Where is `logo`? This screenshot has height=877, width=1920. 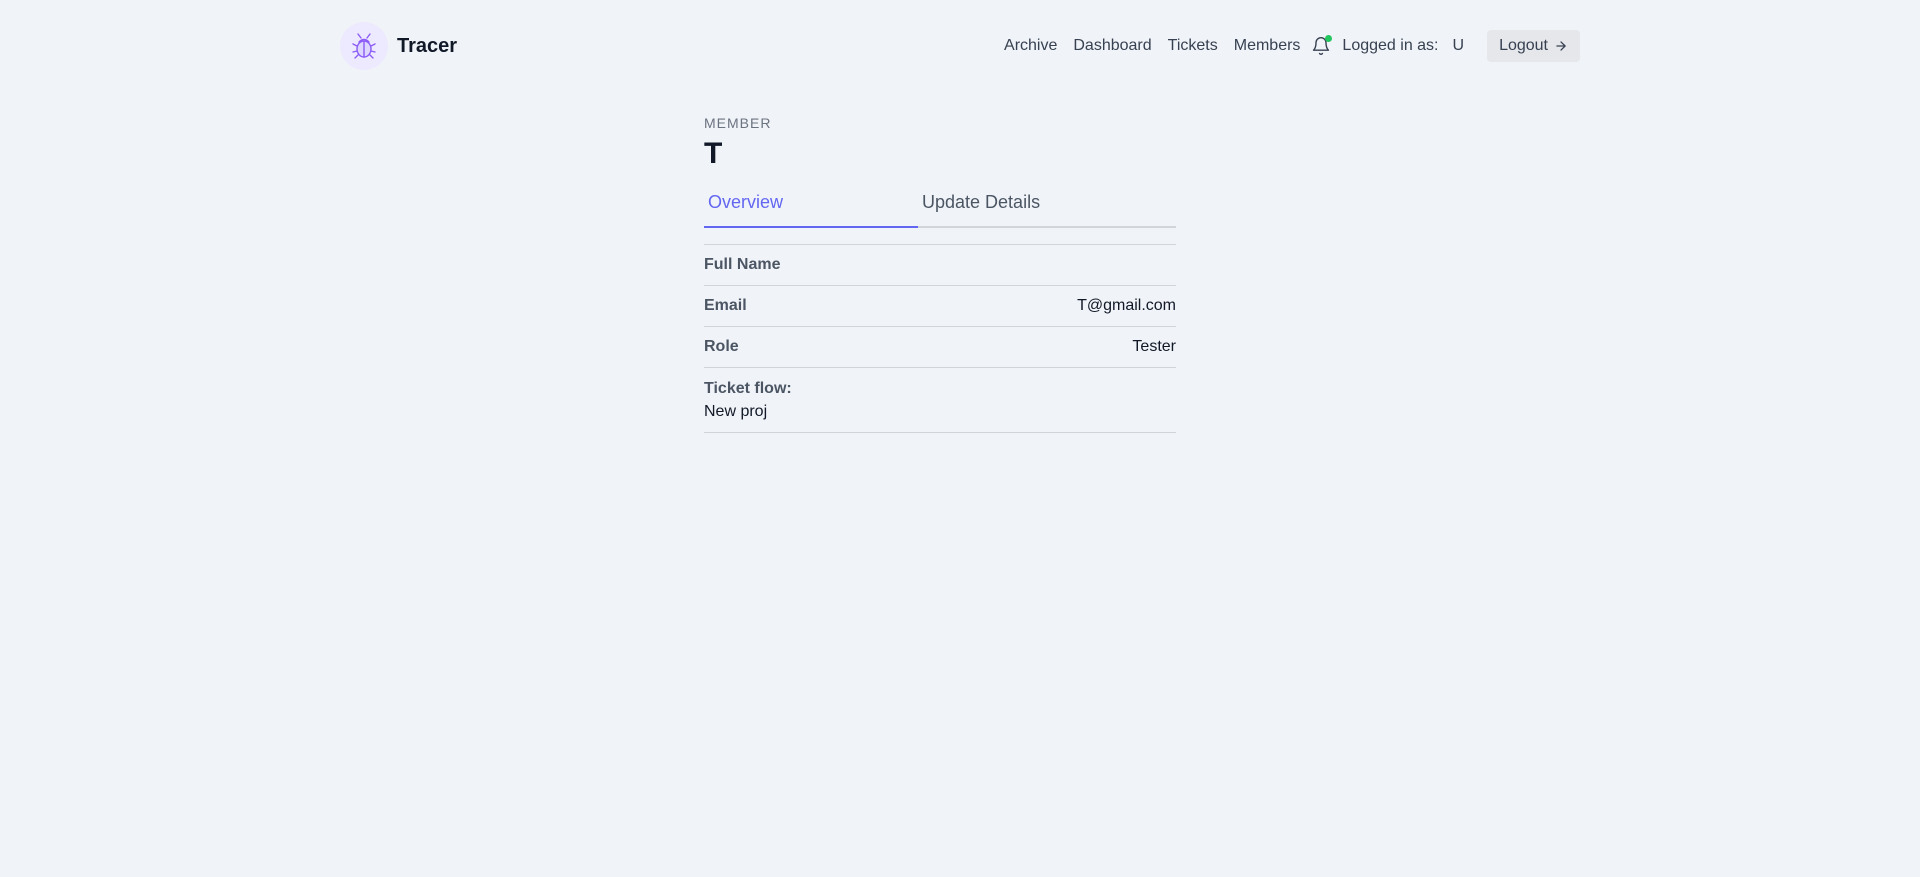
logo is located at coordinates (364, 46).